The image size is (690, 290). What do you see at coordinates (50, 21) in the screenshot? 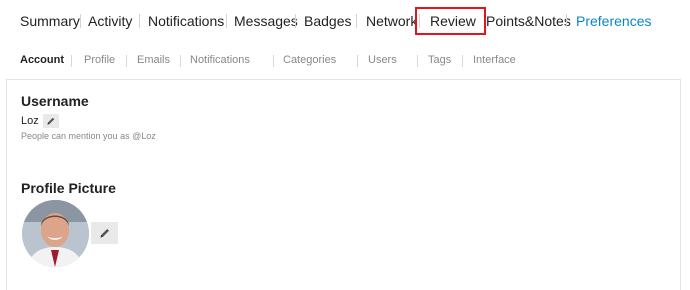
I see `tab-summary: Summary` at bounding box center [50, 21].